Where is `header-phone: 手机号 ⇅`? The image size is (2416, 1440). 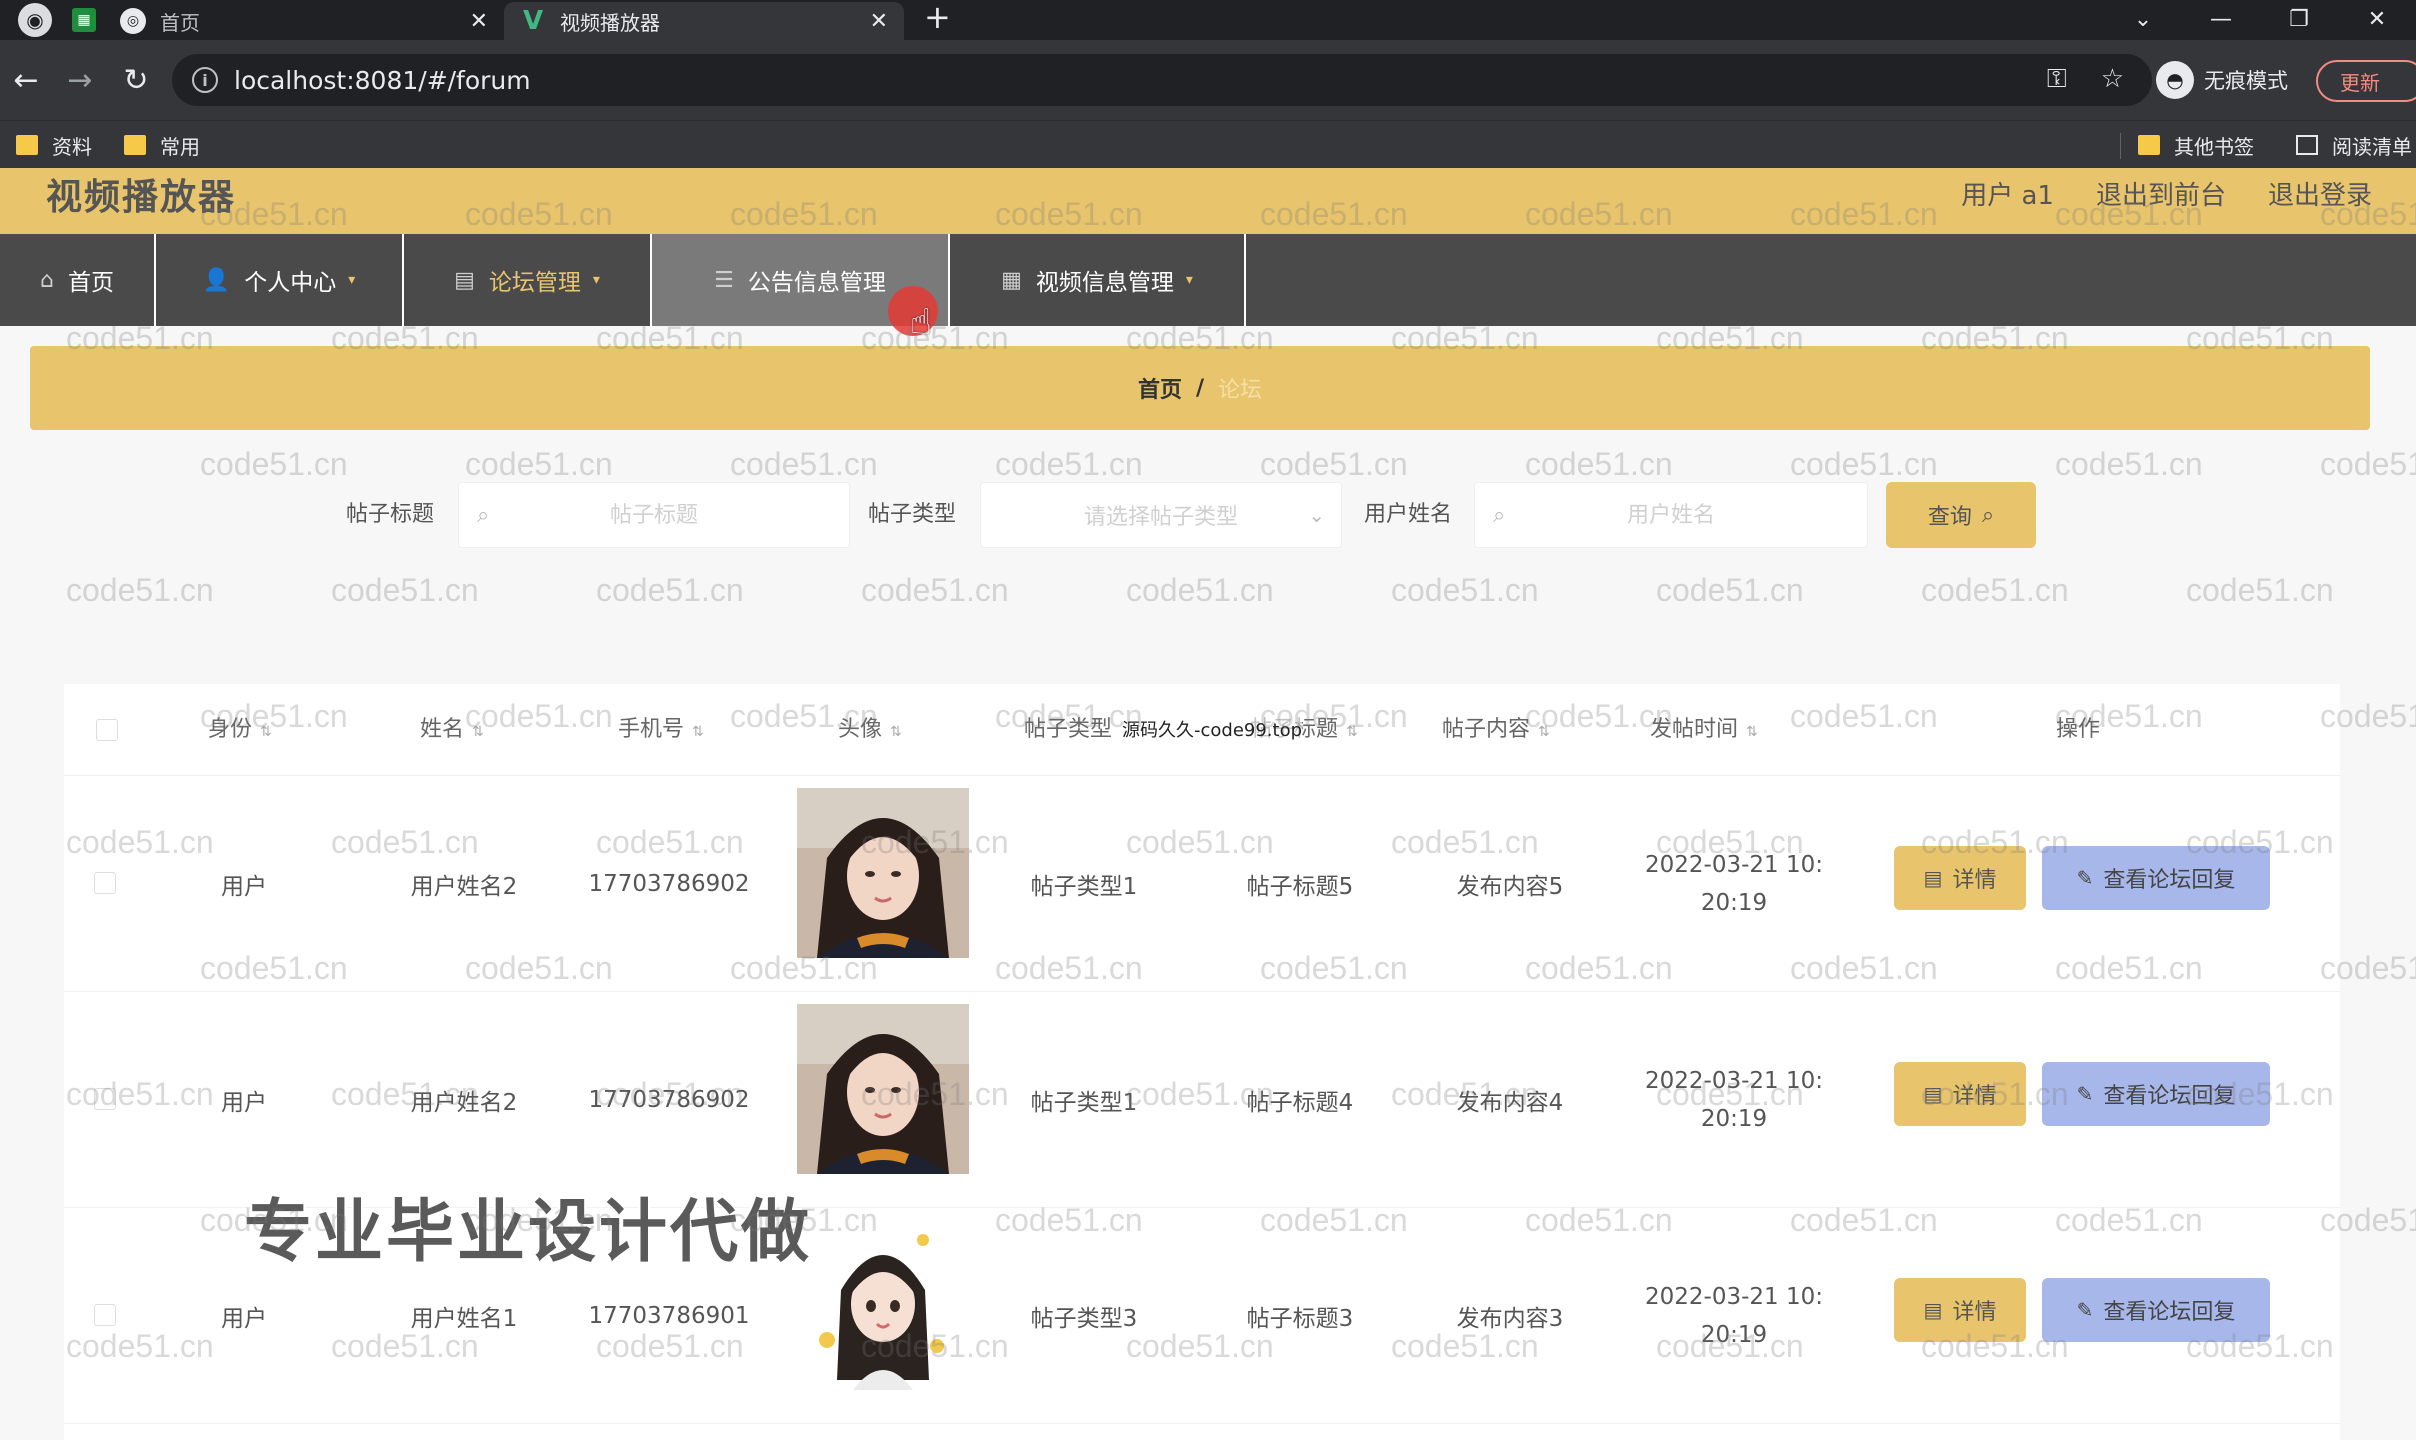
header-phone: 手机号 ⇅ is located at coordinates (661, 730).